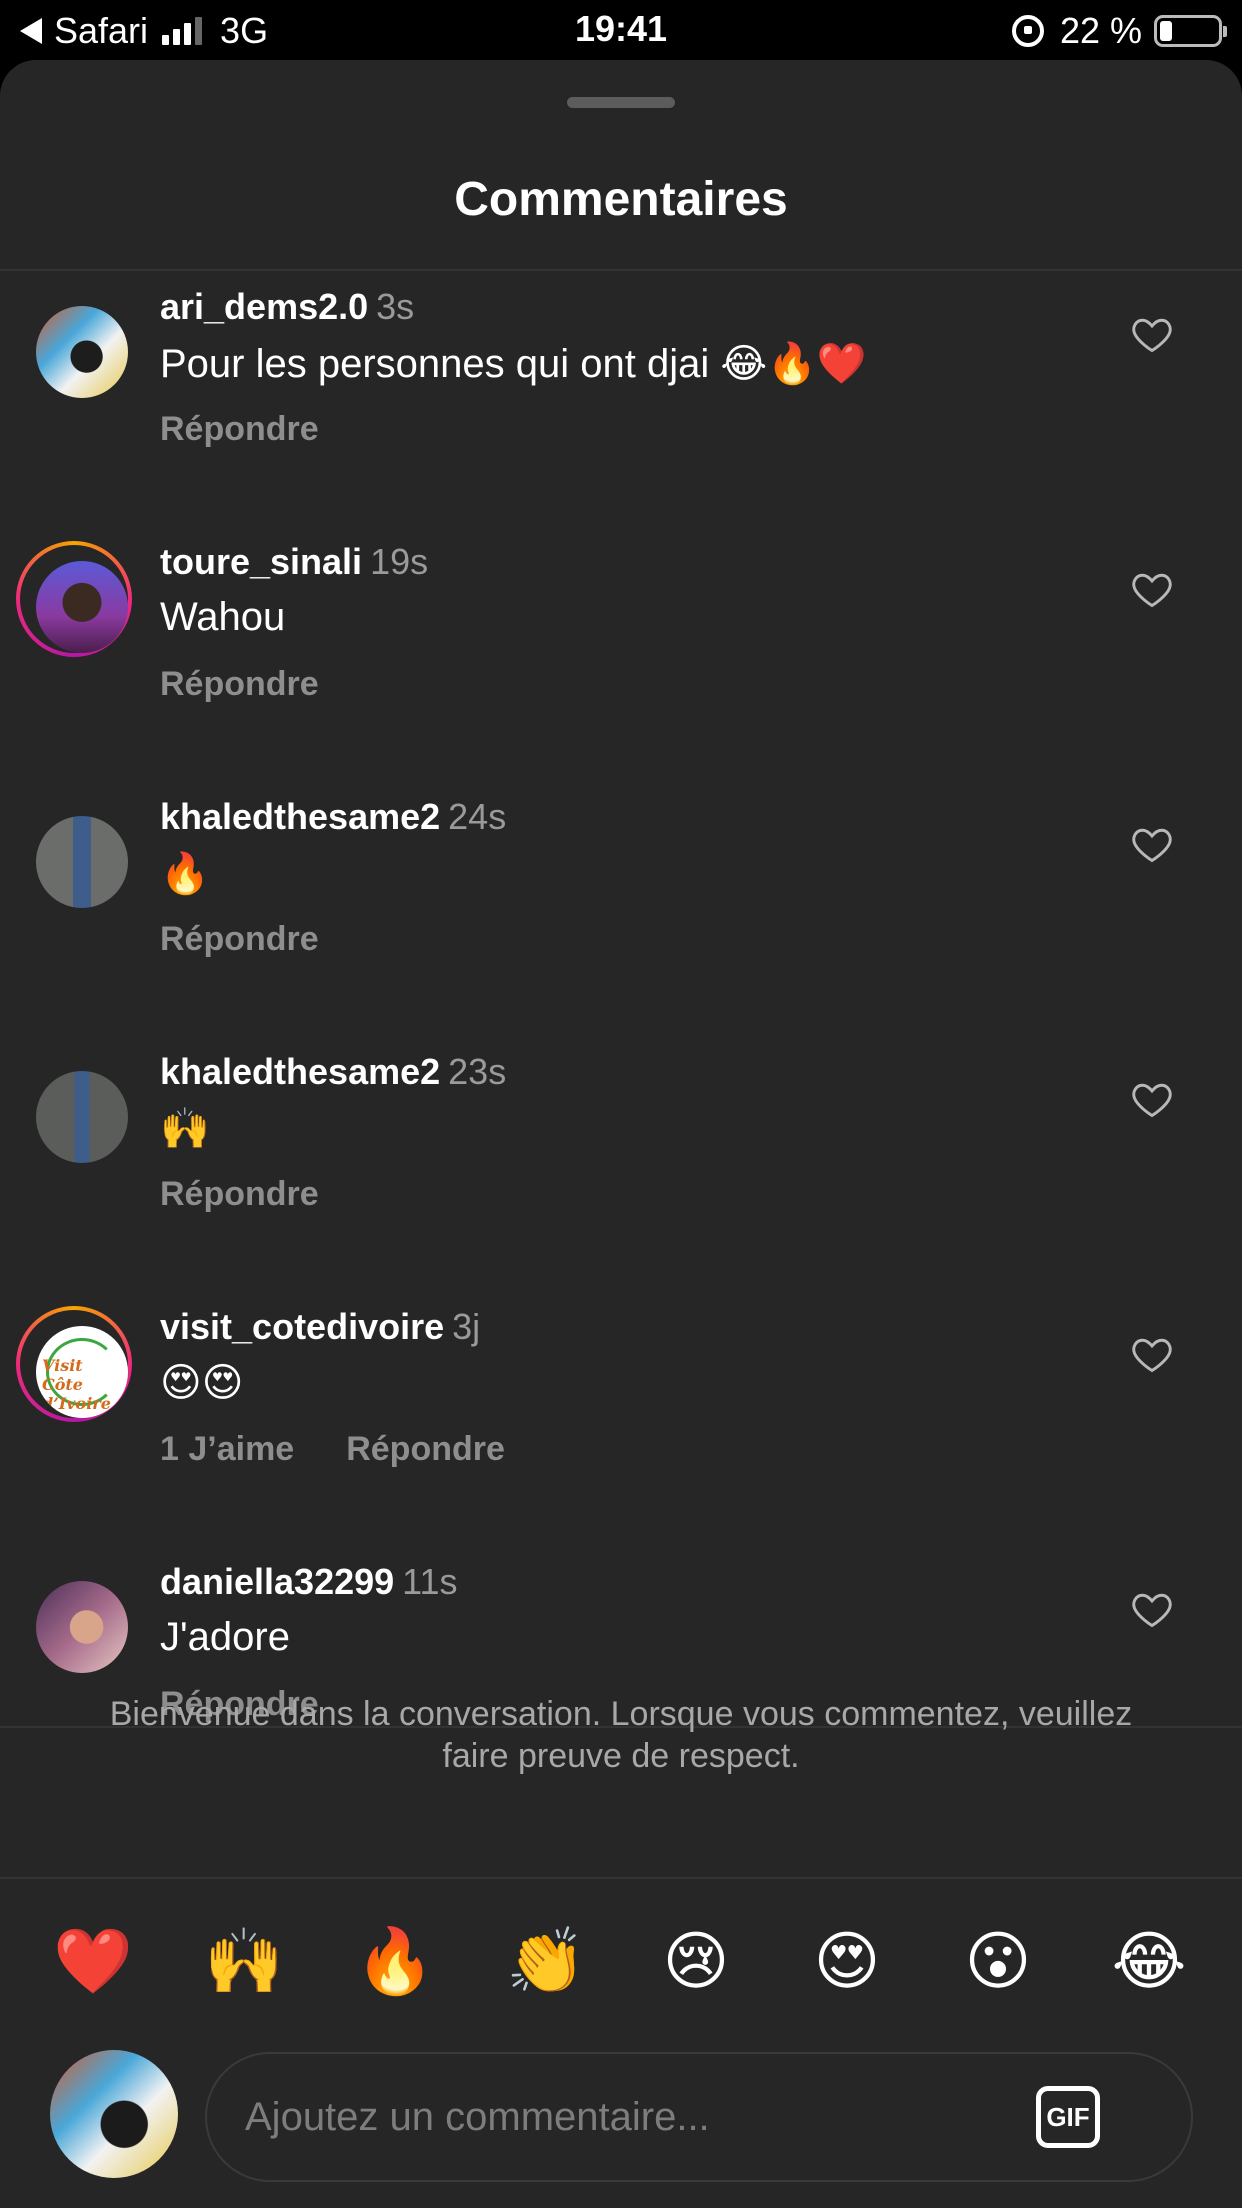 The image size is (1242, 2208). What do you see at coordinates (1068, 2117) in the screenshot?
I see `gif-button: GIF` at bounding box center [1068, 2117].